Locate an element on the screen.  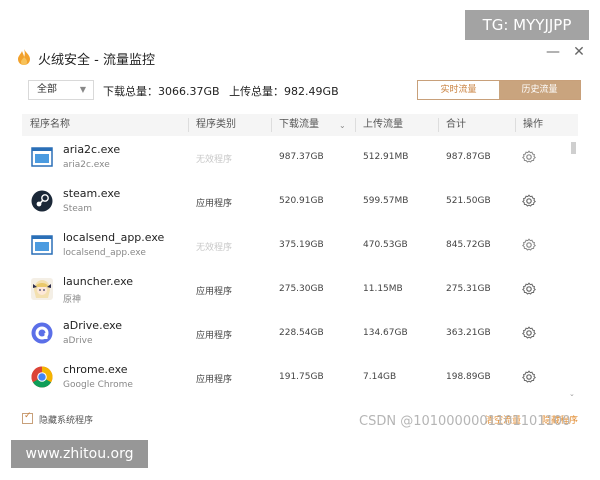
upload-value: 512.91MB is located at coordinates (386, 157).